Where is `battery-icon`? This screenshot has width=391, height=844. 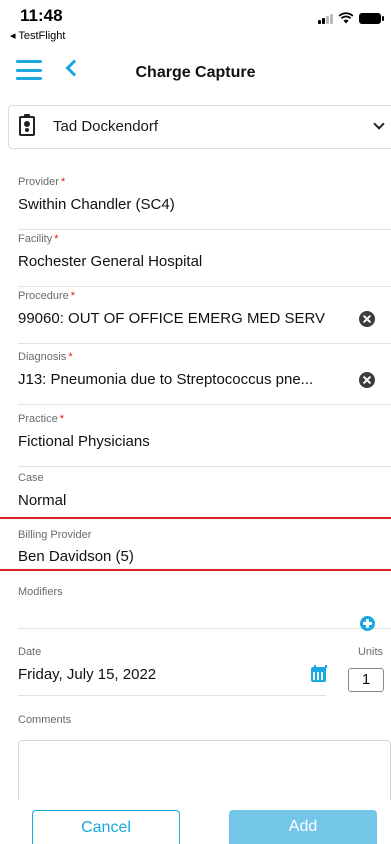 battery-icon is located at coordinates (371, 18).